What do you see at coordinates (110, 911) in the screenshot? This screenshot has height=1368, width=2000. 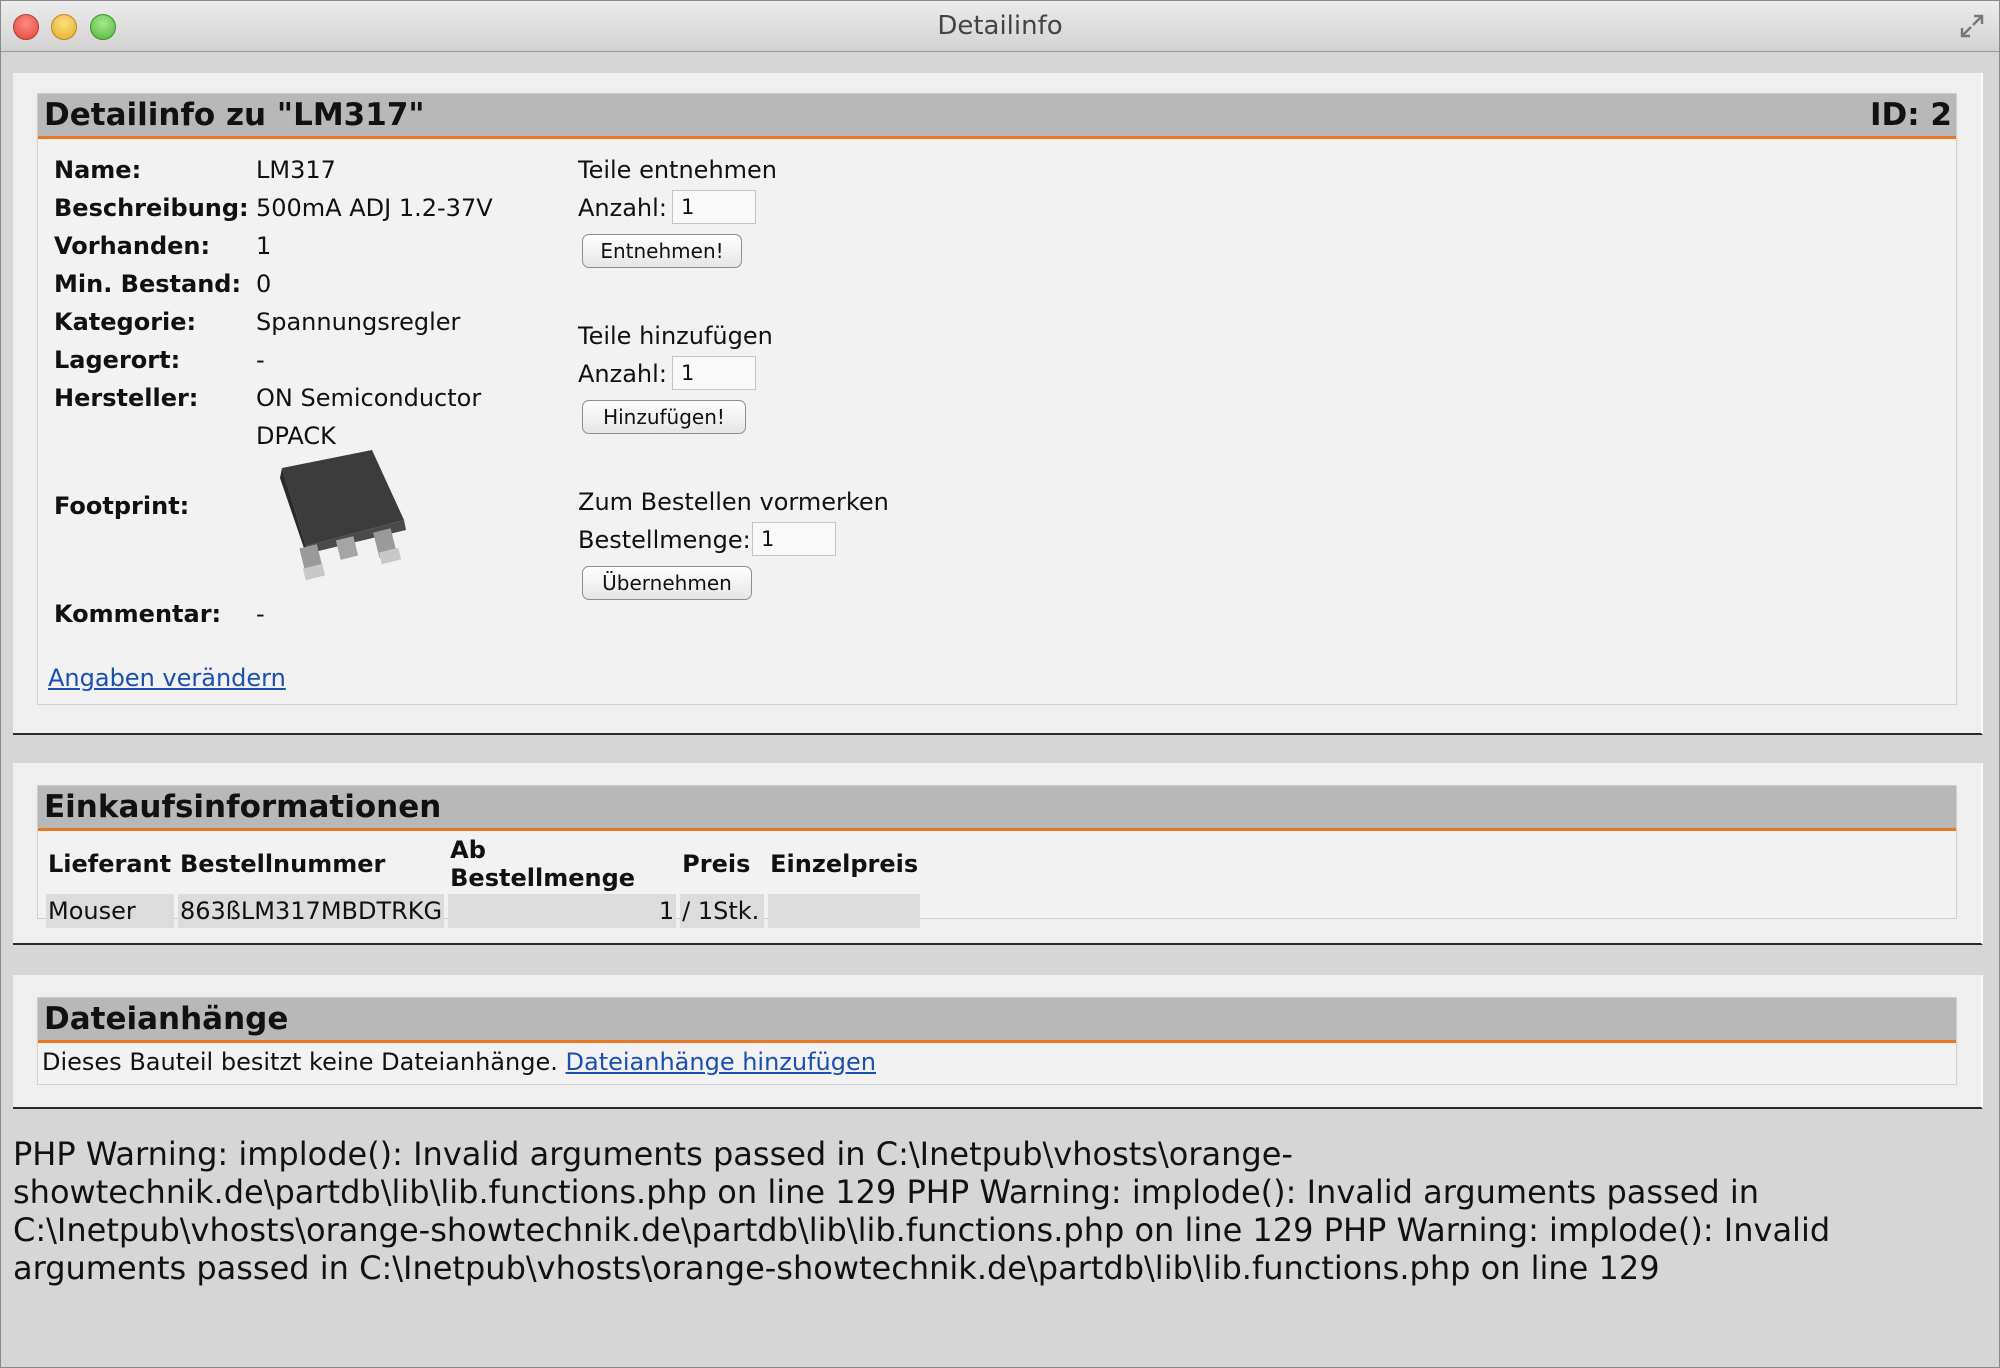 I see `cell-lieferant: Mouser` at bounding box center [110, 911].